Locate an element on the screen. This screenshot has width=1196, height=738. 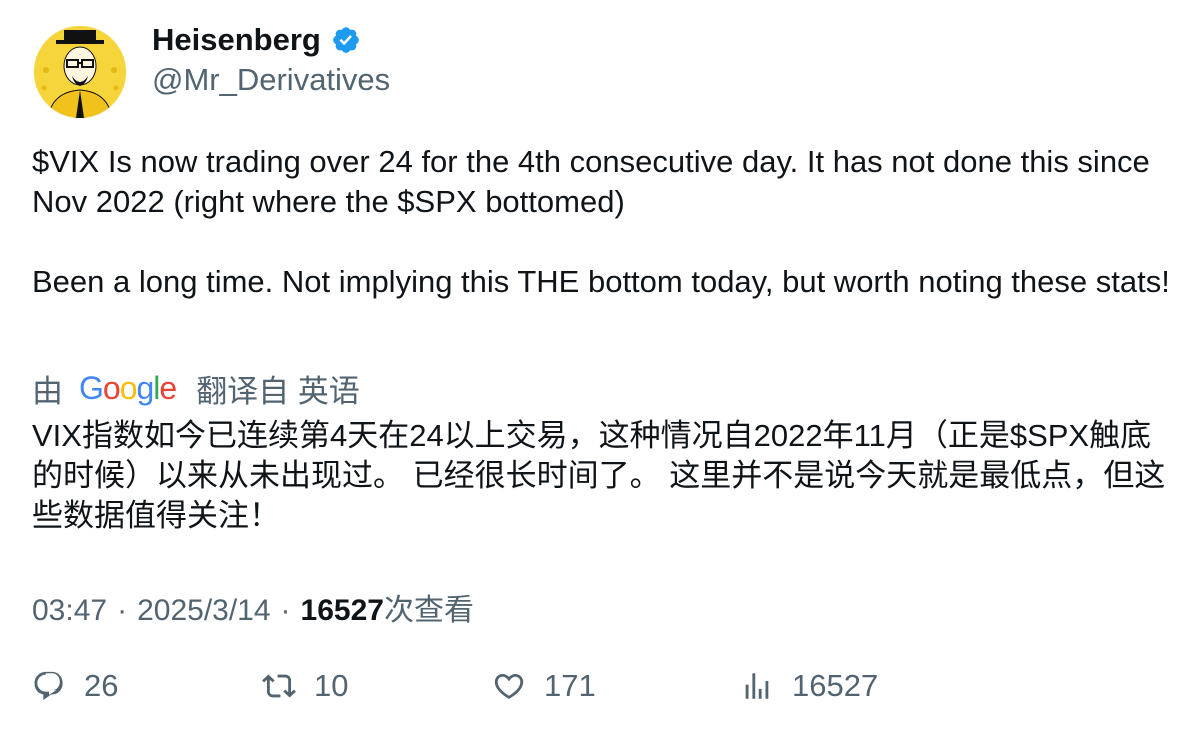
views-action-count: 16527 is located at coordinates (835, 685).